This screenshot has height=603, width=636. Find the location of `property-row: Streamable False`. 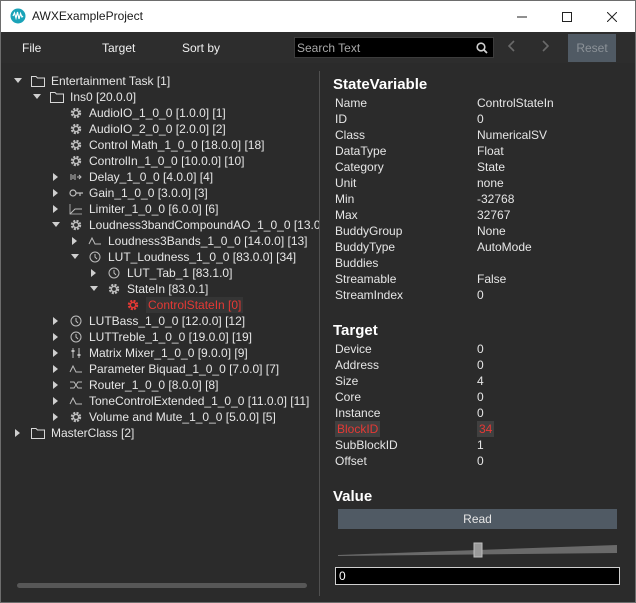

property-row: Streamable False is located at coordinates (478, 279).